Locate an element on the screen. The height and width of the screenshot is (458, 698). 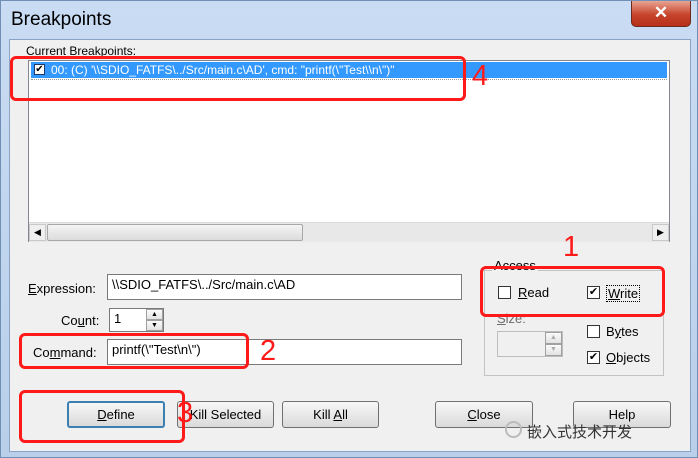
size-down-icon: ▼ is located at coordinates (553, 350).